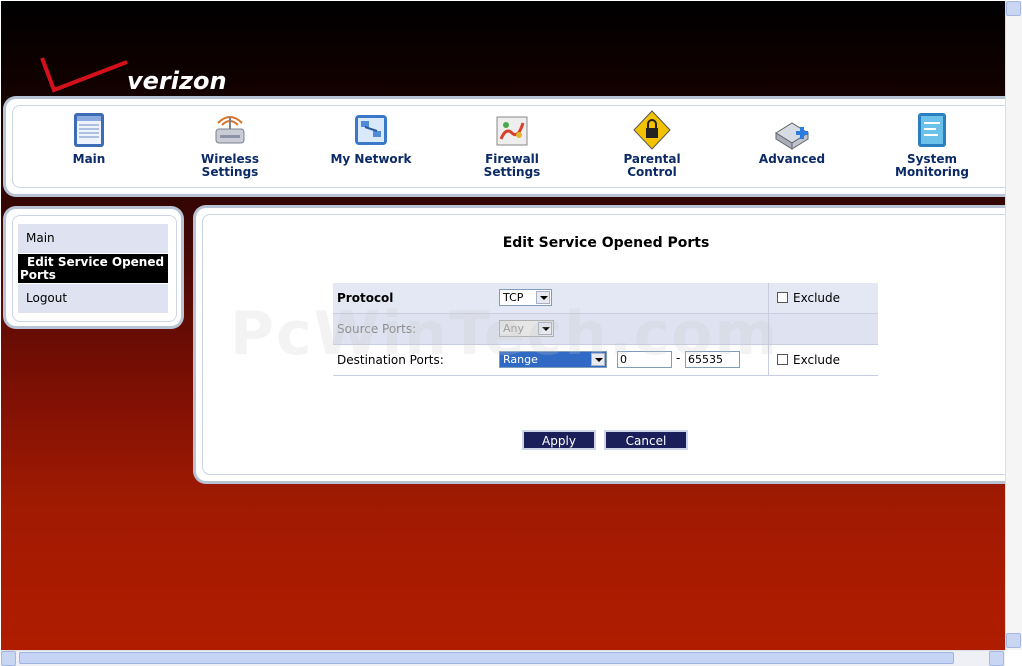 This screenshot has height=666, width=1022. What do you see at coordinates (512, 131) in the screenshot?
I see `firewall-icon` at bounding box center [512, 131].